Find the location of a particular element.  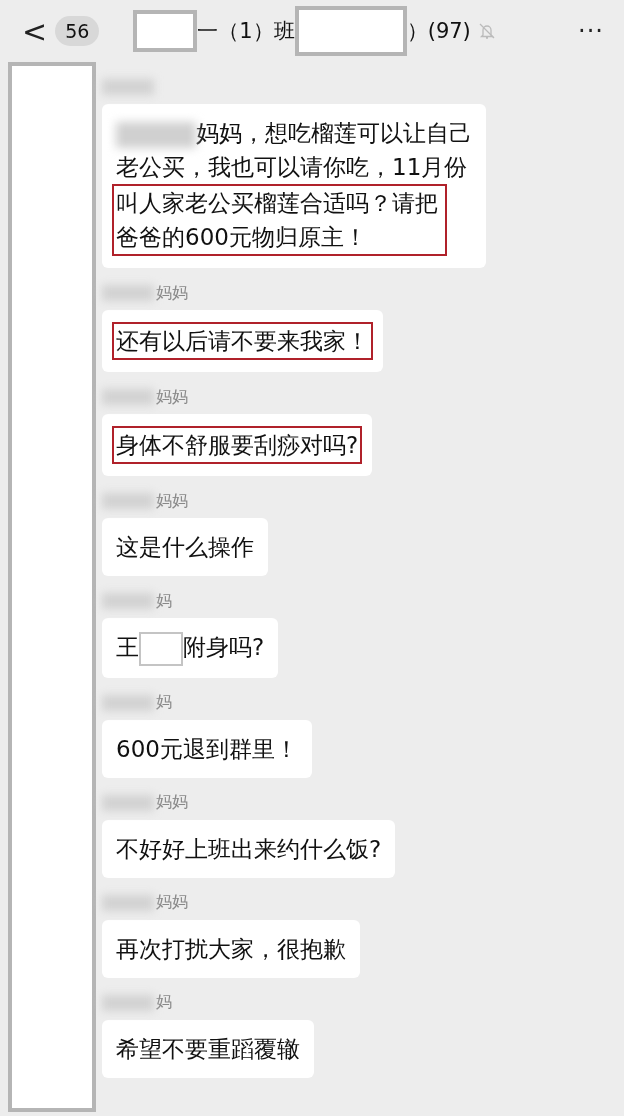

unread-count: 56 is located at coordinates (77, 31).